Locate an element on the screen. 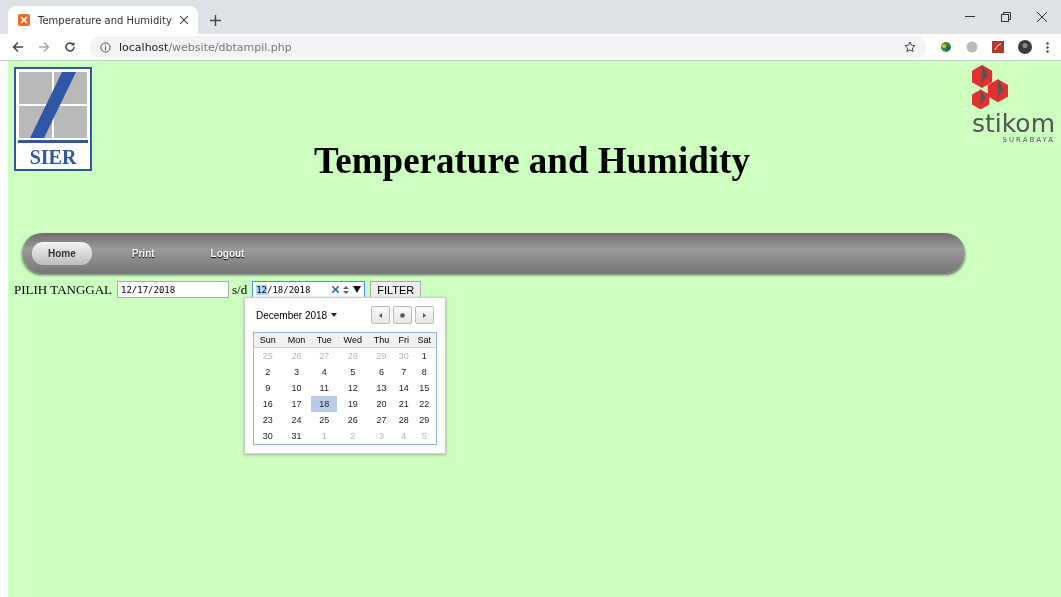 The image size is (1061, 597). calendar-day: 7 is located at coordinates (403, 372).